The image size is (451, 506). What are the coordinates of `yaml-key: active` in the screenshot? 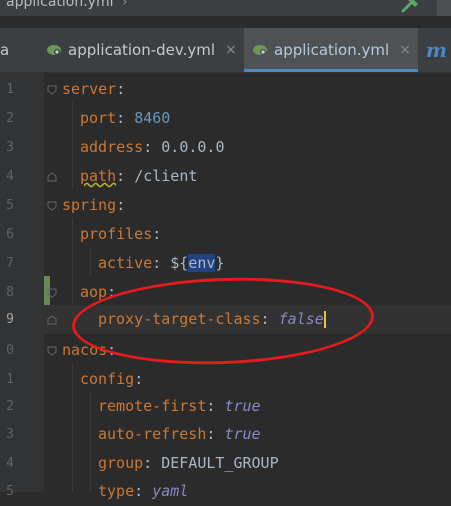 It's located at (125, 263).